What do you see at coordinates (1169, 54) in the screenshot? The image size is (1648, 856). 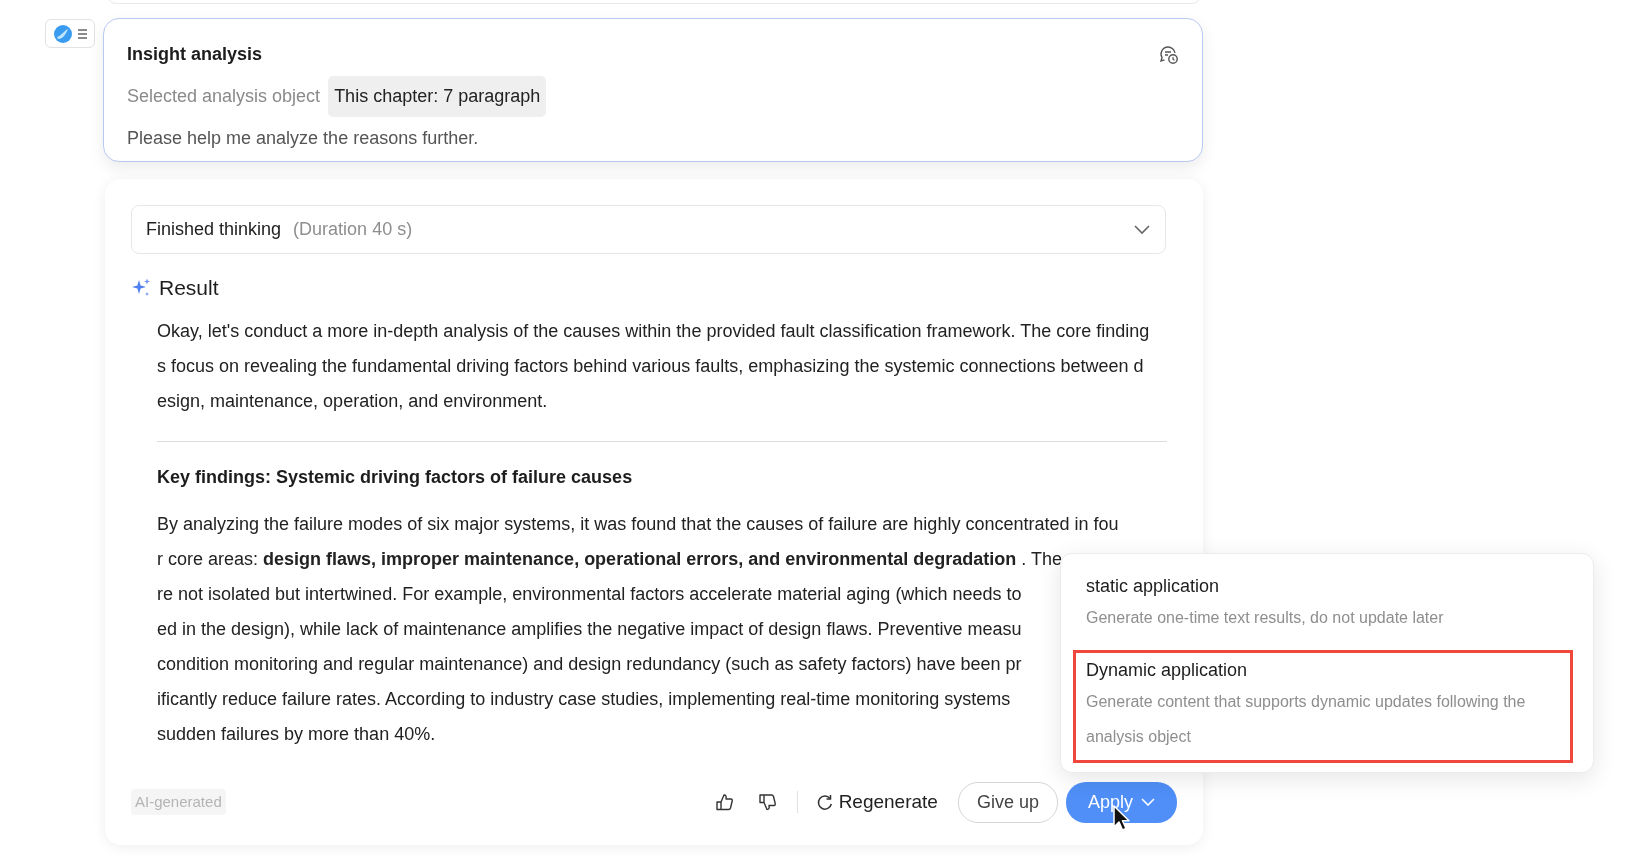 I see `history-icon` at bounding box center [1169, 54].